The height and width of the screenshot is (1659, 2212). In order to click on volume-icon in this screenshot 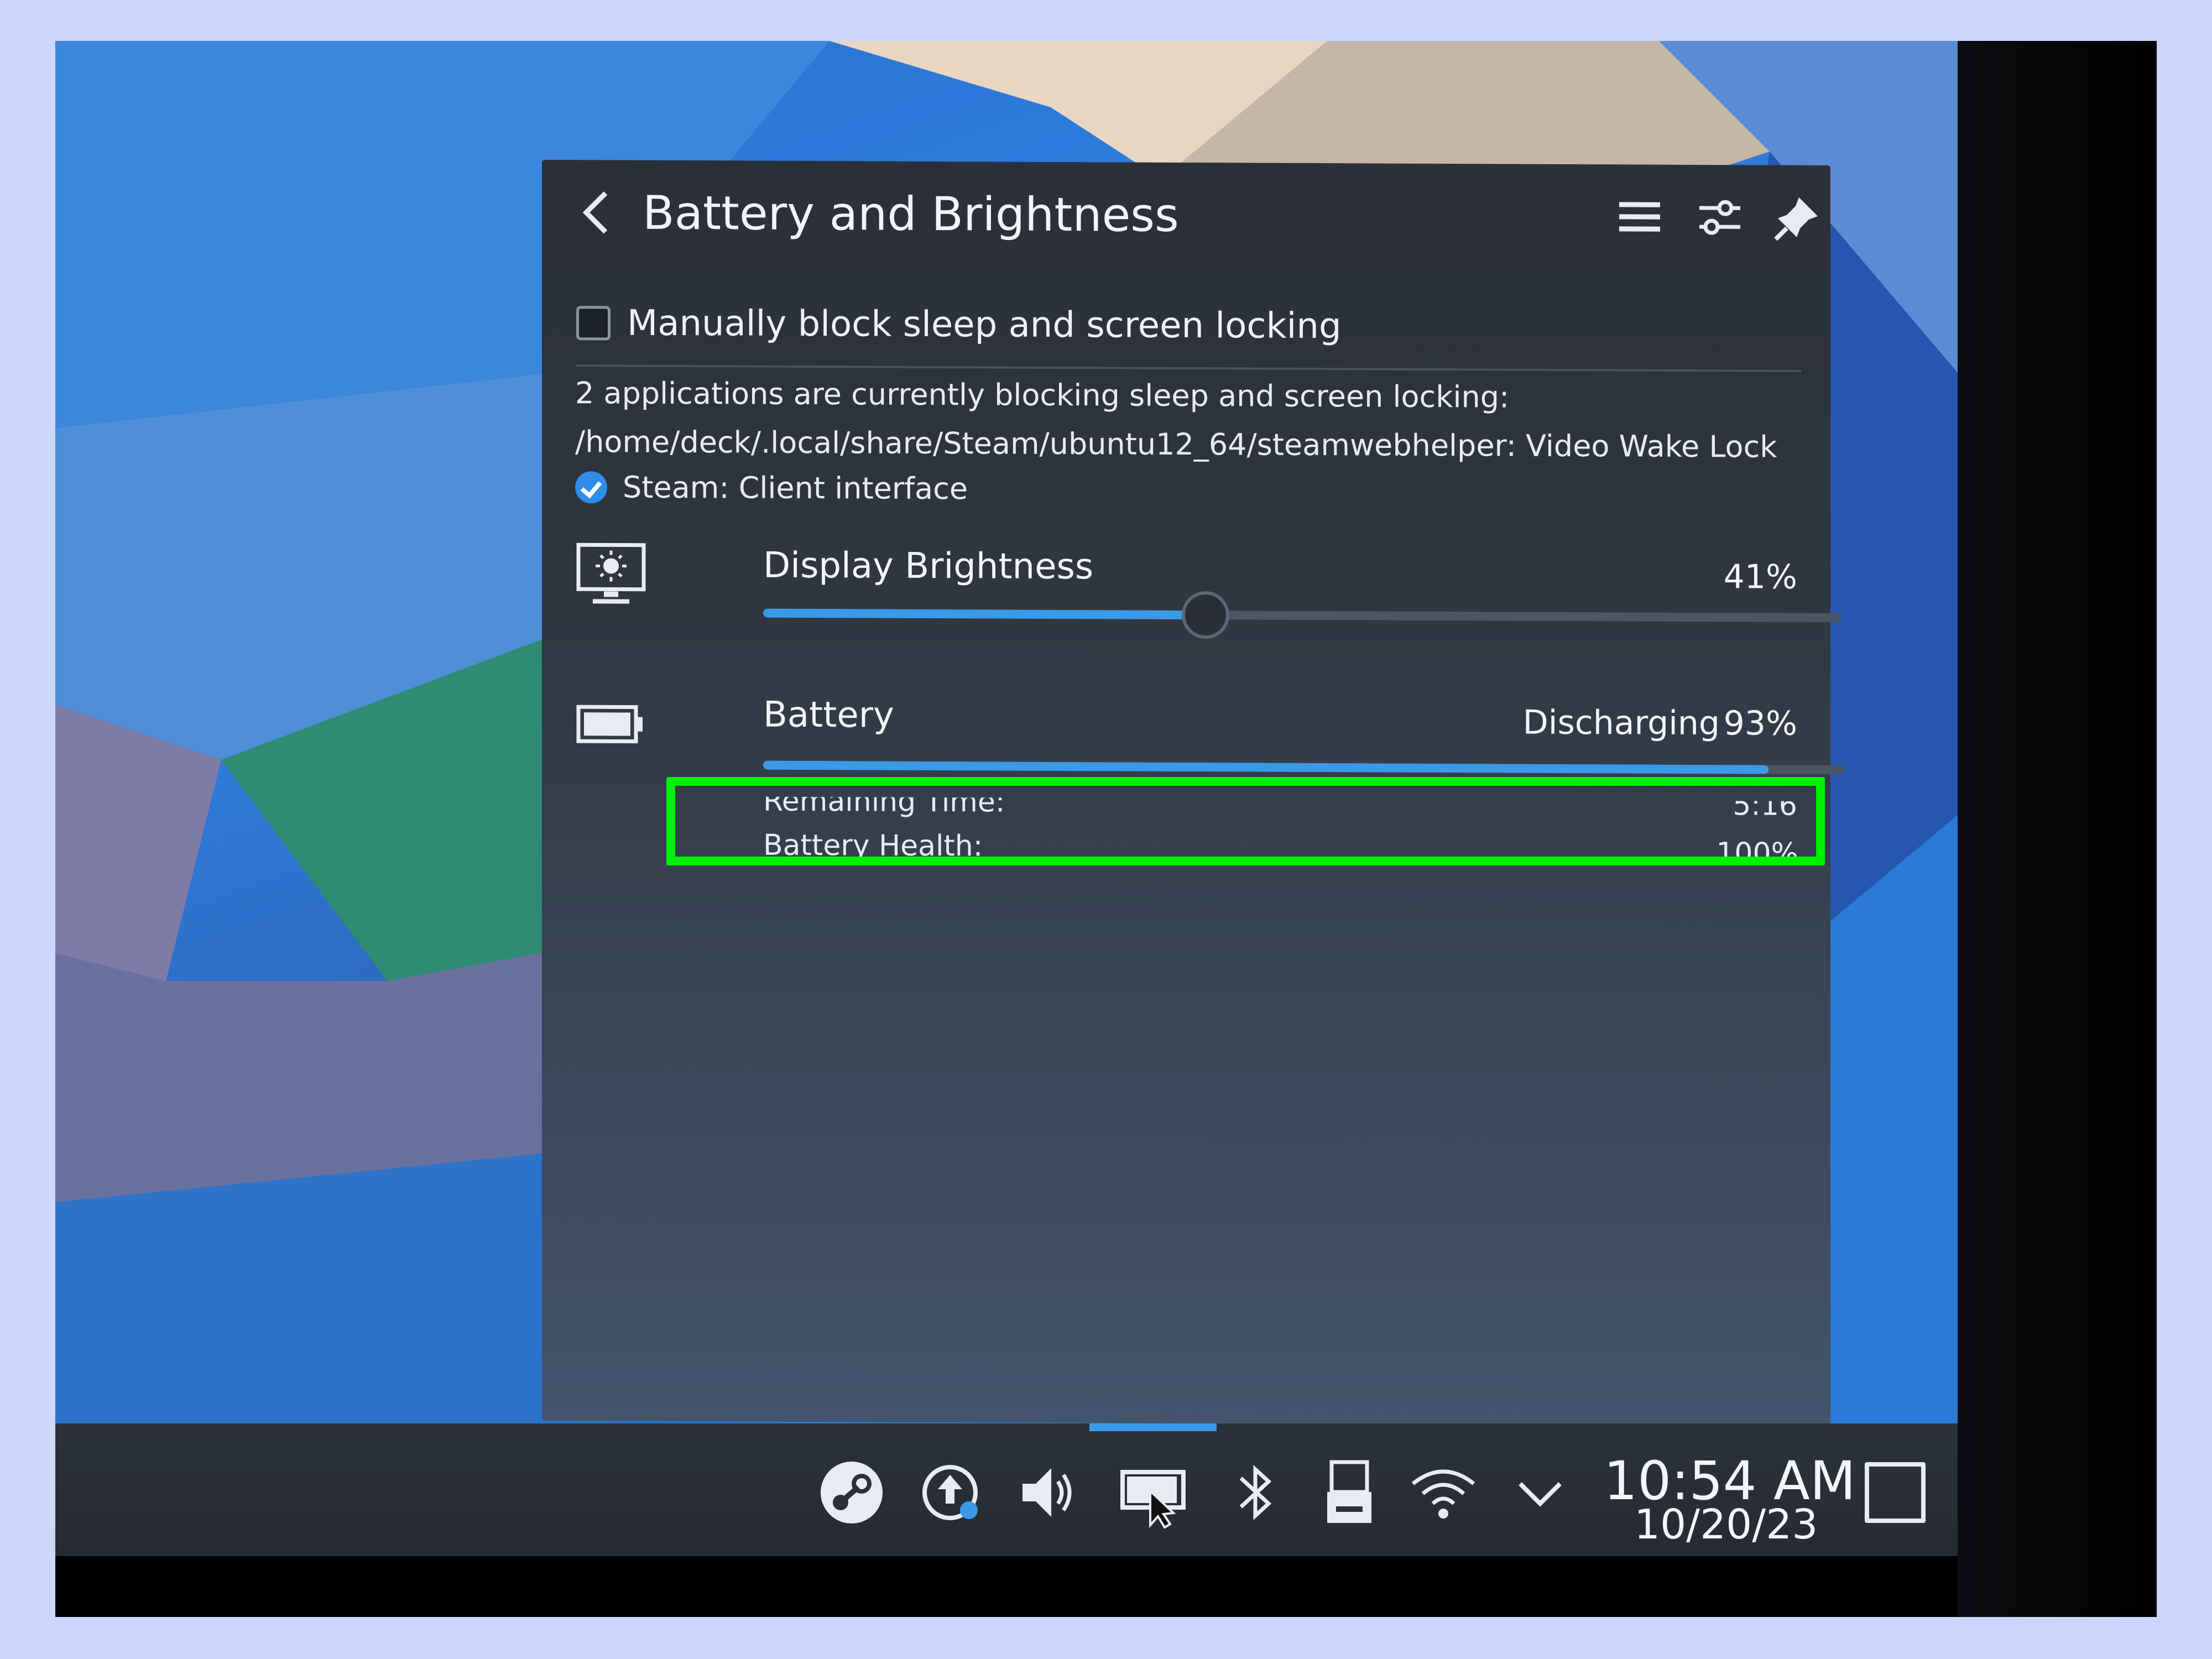, I will do `click(1048, 1493)`.